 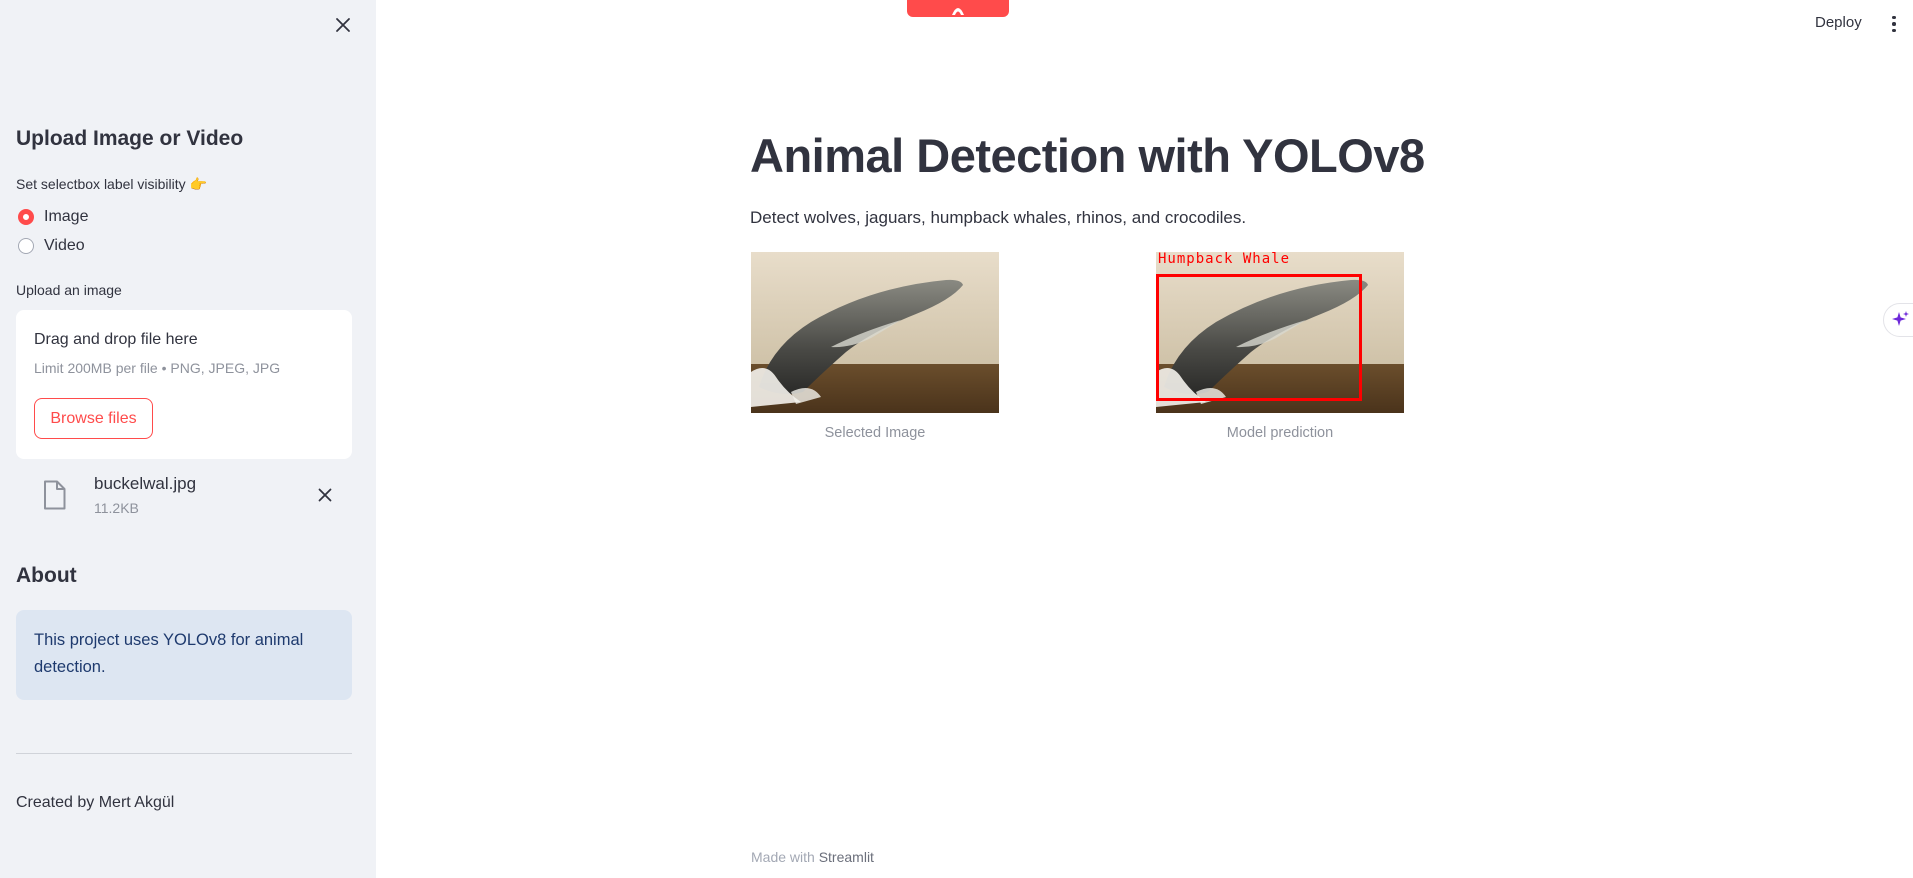 I want to click on selected-image-caption: Selected Image, so click(x=875, y=433).